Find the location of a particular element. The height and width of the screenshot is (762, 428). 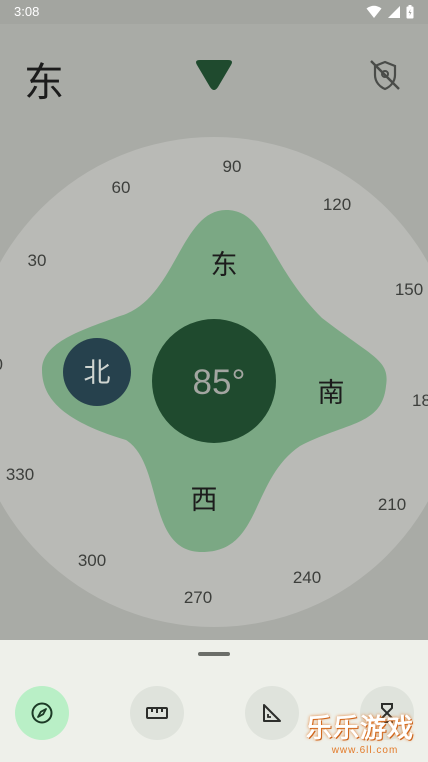

drag-handle is located at coordinates (214, 654).